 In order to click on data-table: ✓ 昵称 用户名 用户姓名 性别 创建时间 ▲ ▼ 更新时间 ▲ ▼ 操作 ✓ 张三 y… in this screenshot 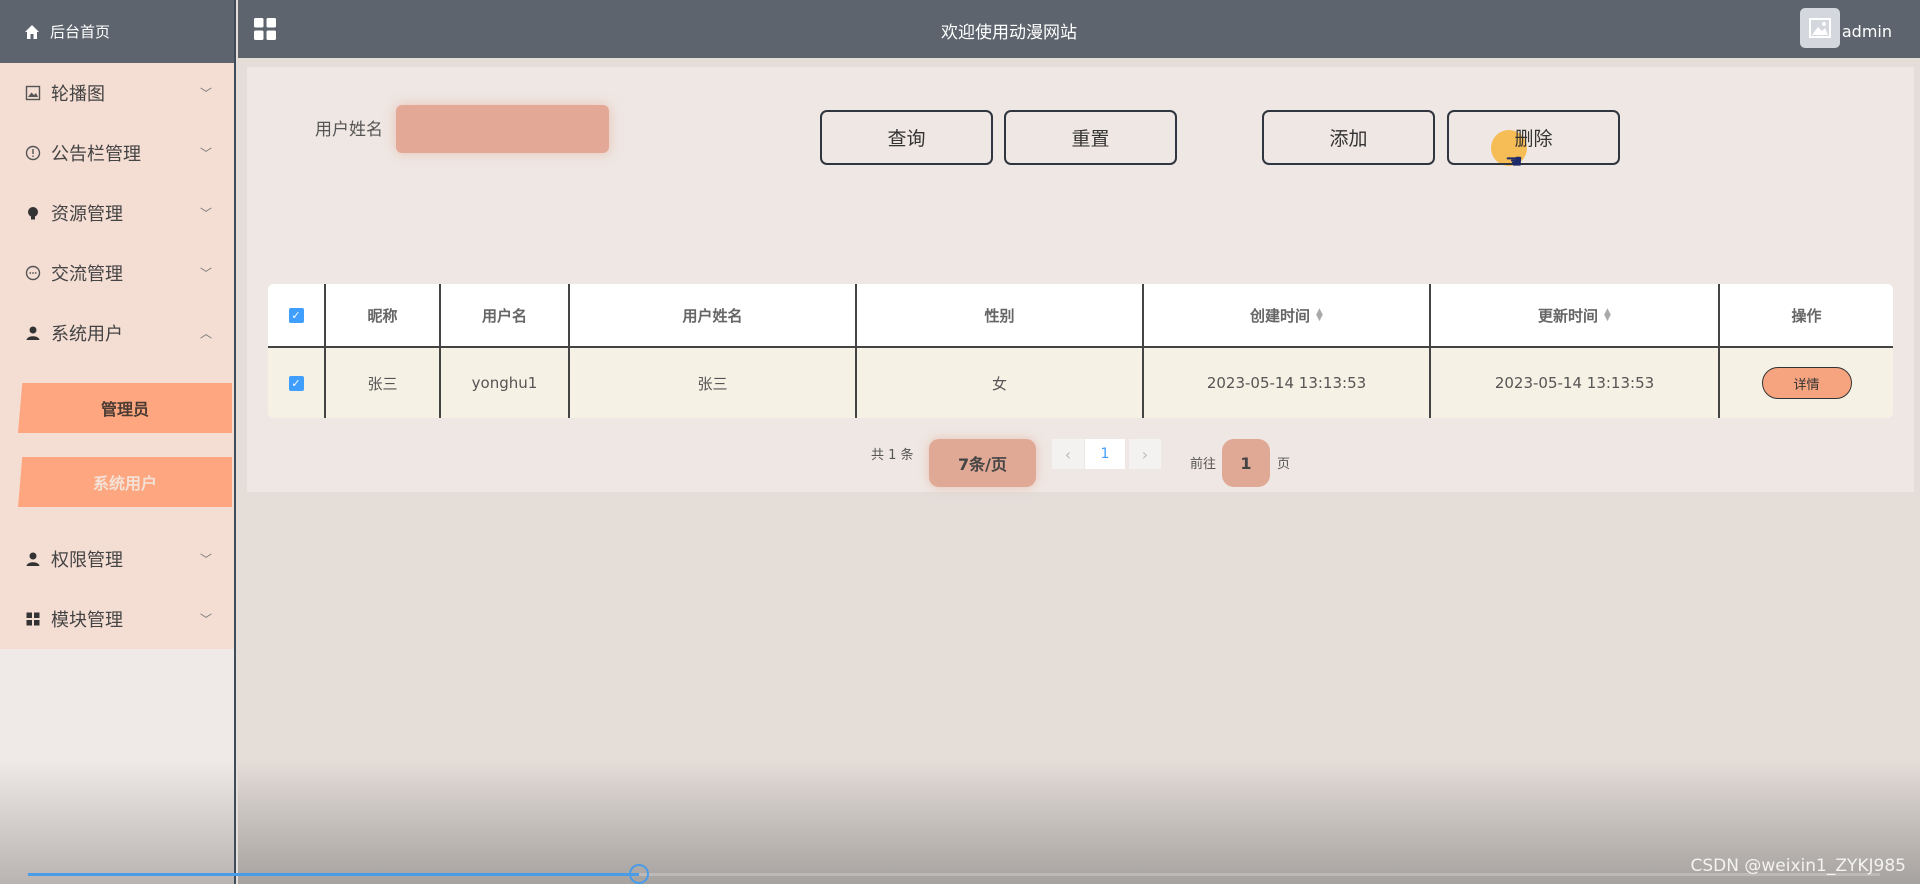, I will do `click(1080, 351)`.